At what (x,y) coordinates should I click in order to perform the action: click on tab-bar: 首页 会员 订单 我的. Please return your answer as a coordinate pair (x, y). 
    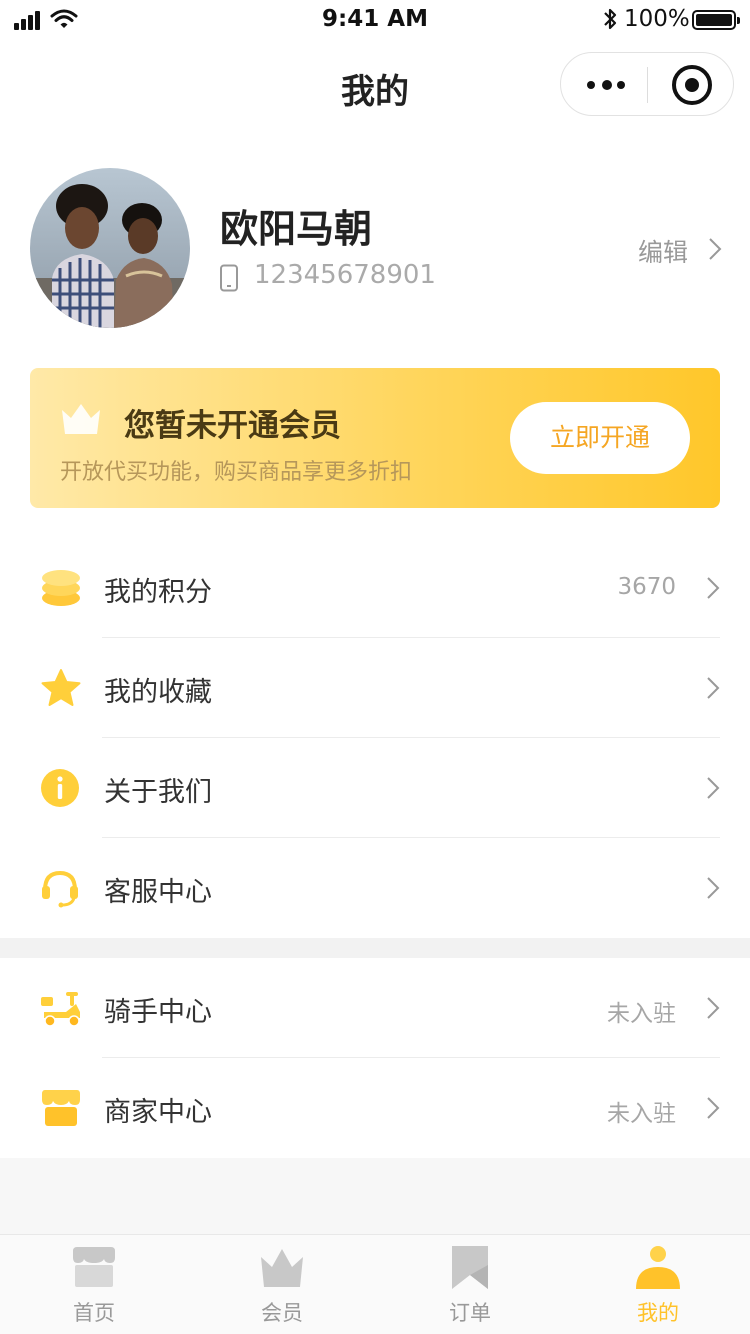
    Looking at the image, I should click on (375, 1284).